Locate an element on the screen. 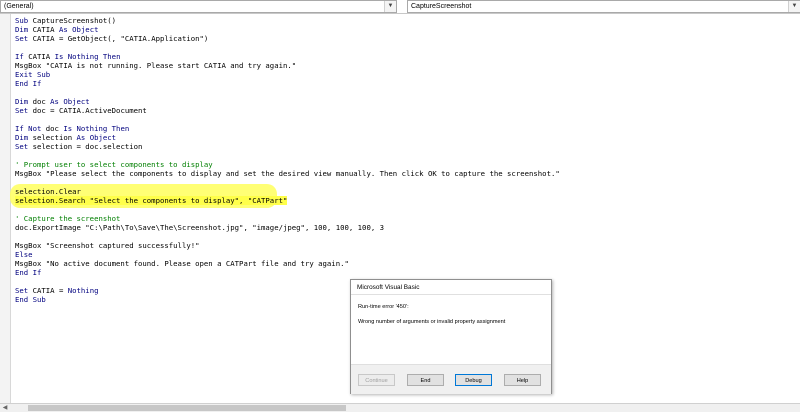 The height and width of the screenshot is (412, 800). code-line: Set CATIA = Nothing is located at coordinates (57, 290).